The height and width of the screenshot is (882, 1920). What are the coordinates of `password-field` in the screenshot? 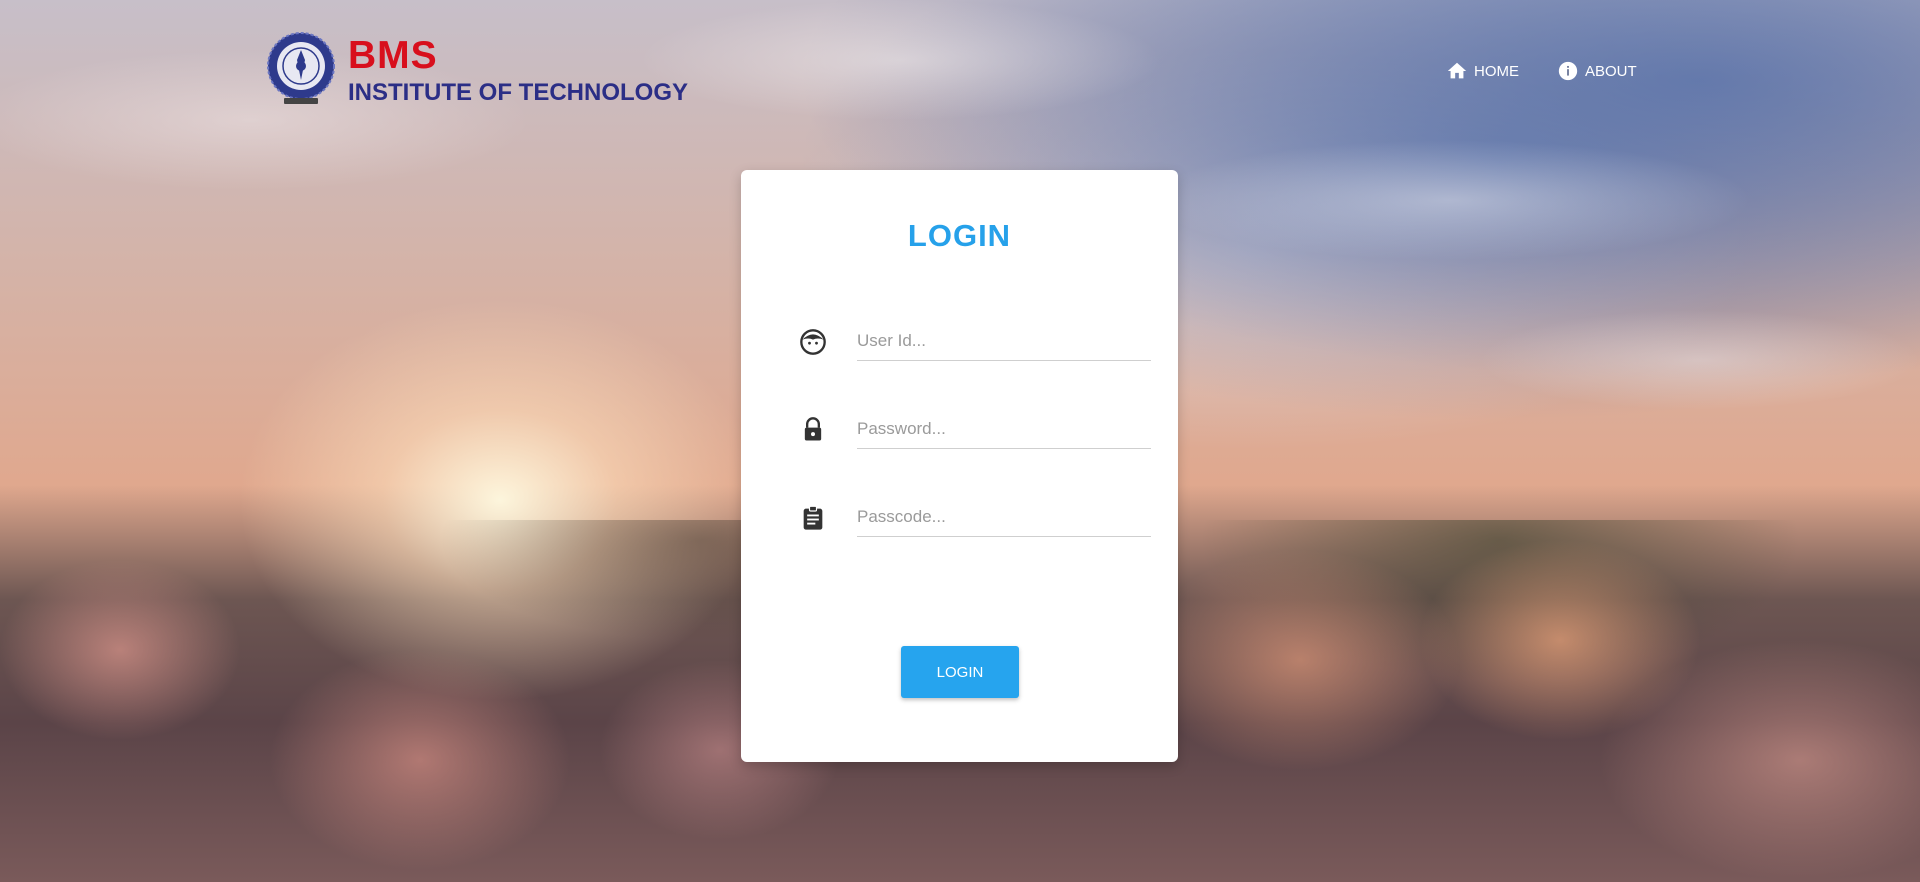 It's located at (975, 430).